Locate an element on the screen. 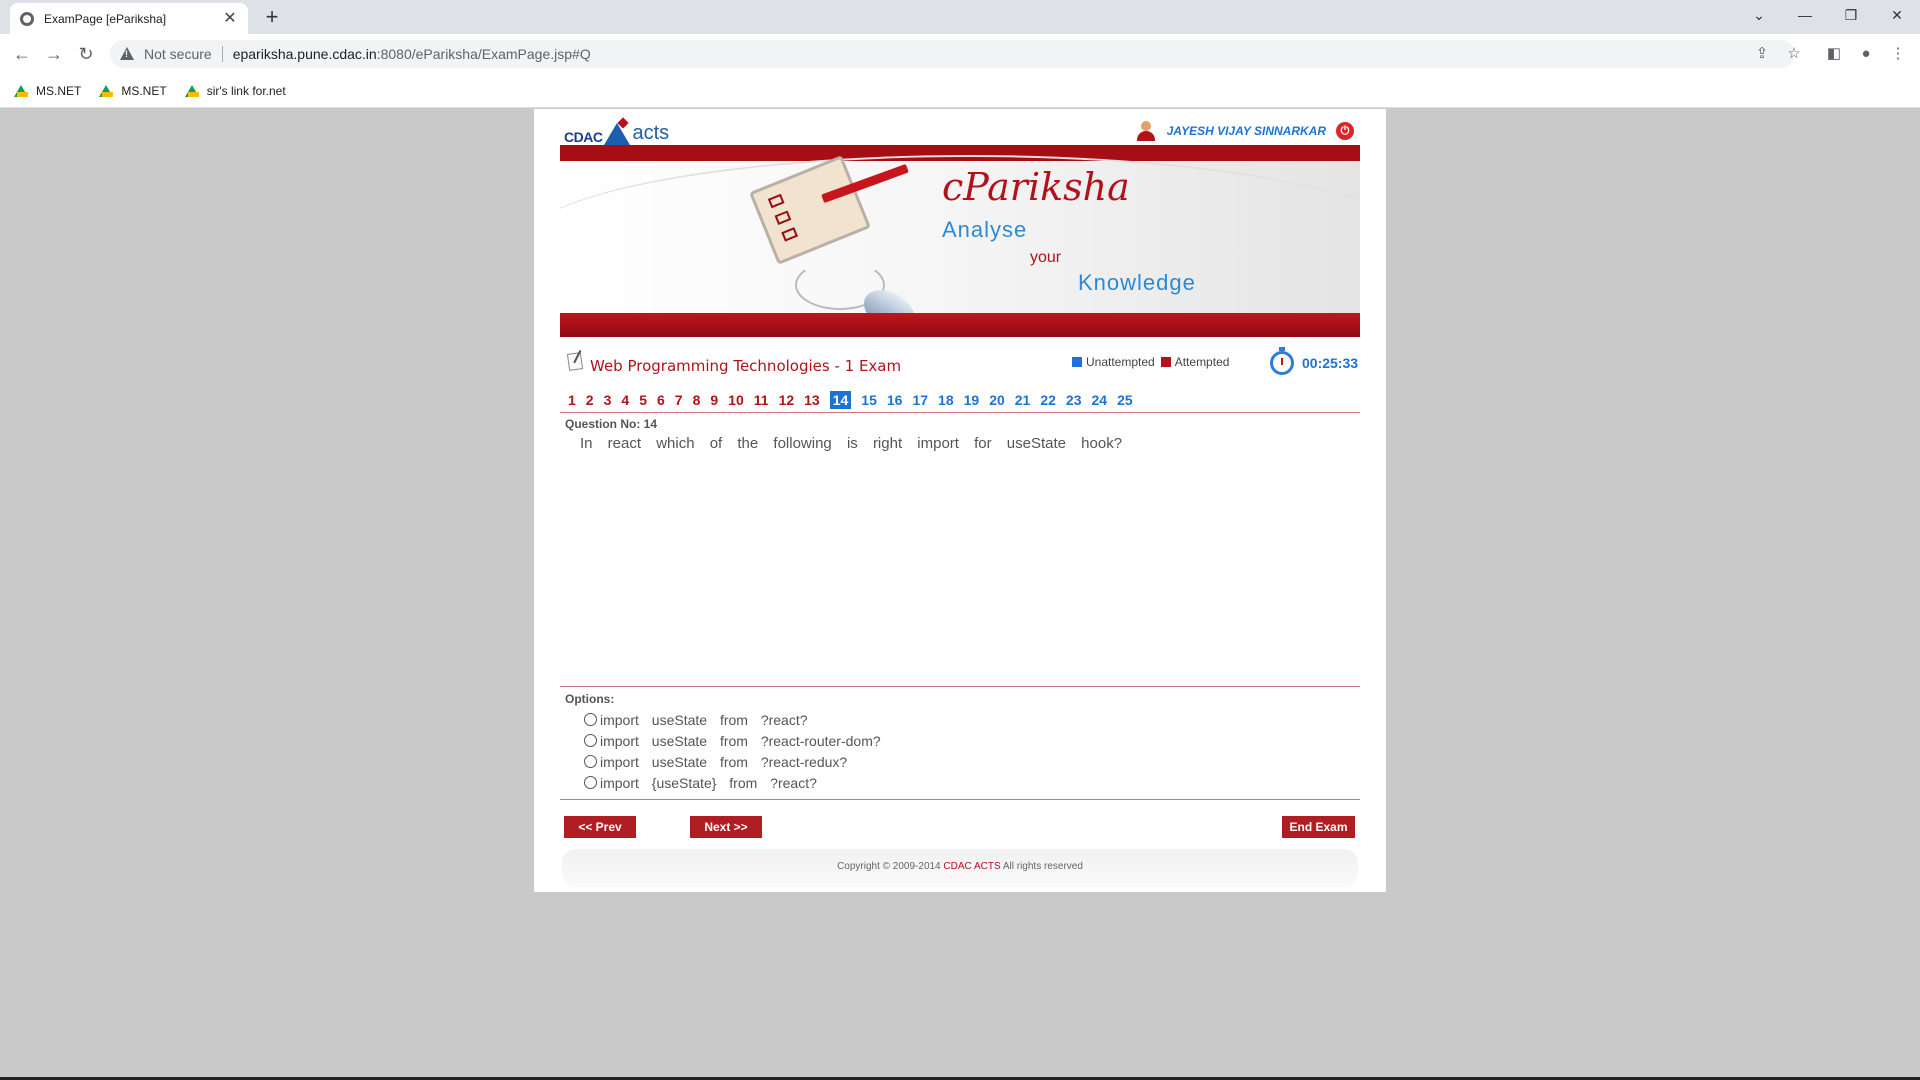  question-number-6: 6 is located at coordinates (661, 400).